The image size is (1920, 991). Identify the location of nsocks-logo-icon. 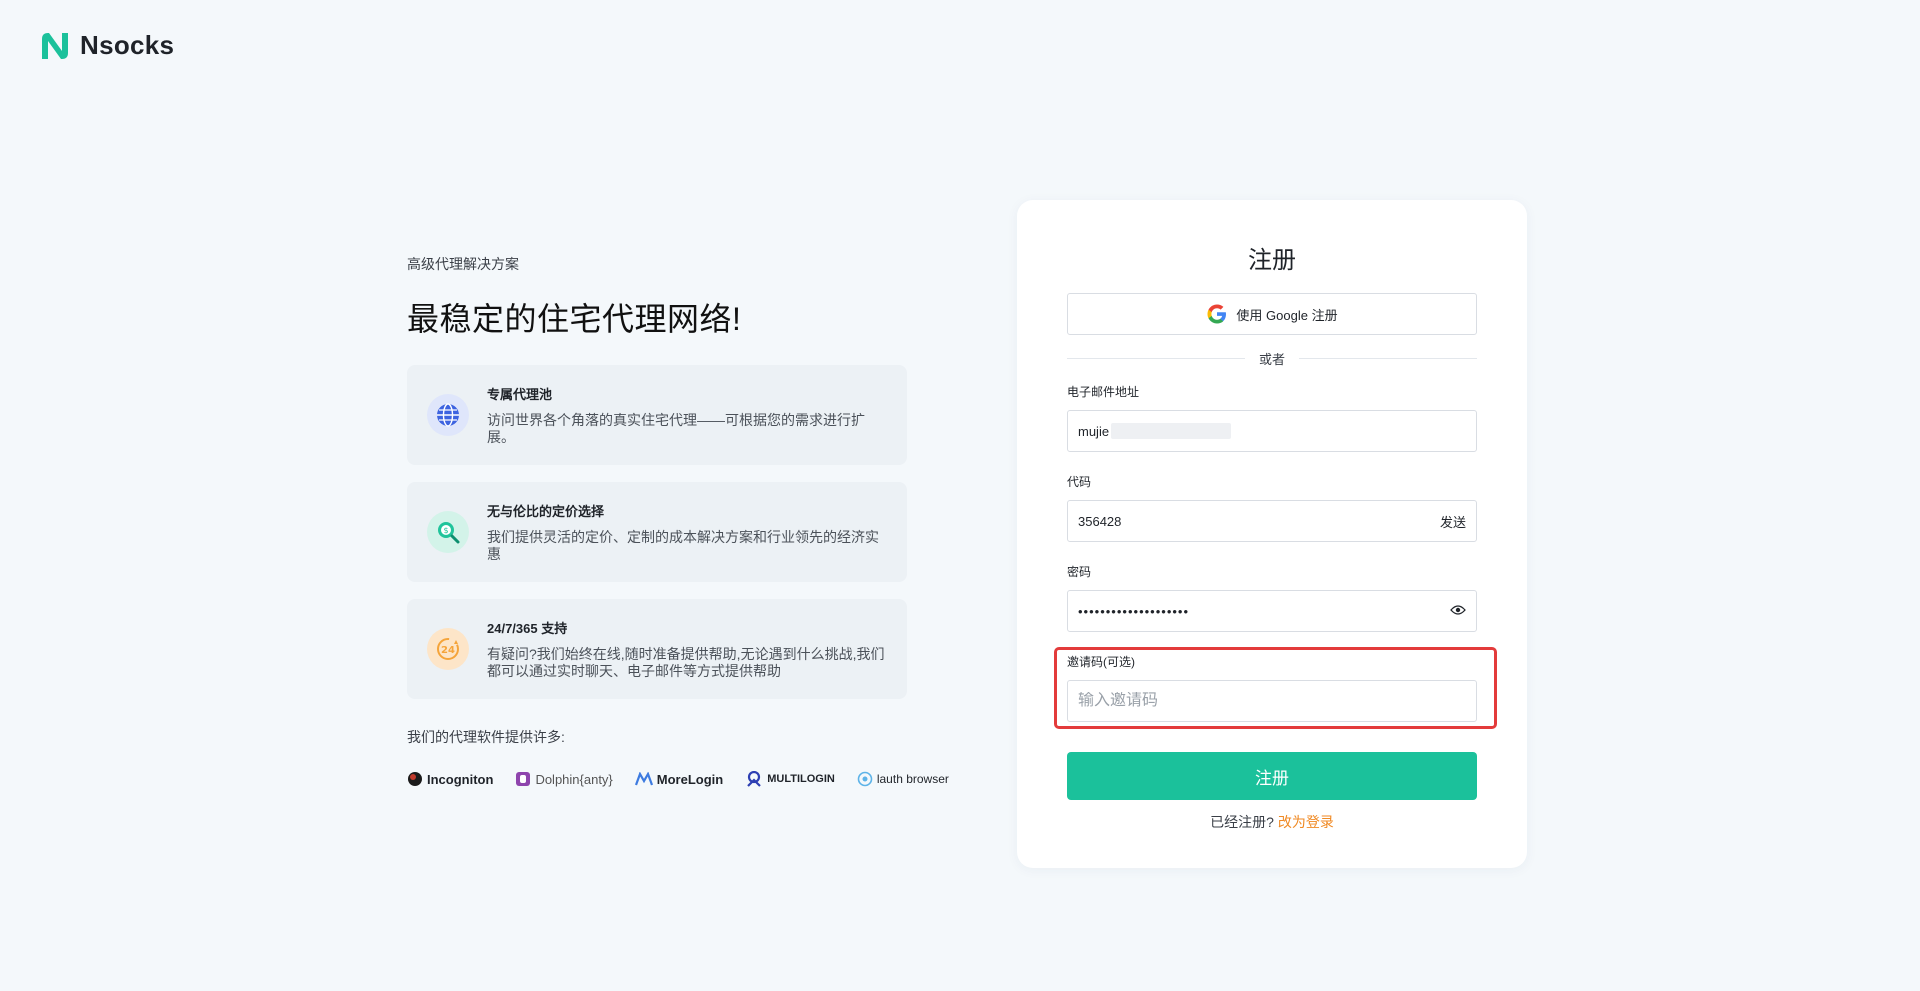
(55, 45).